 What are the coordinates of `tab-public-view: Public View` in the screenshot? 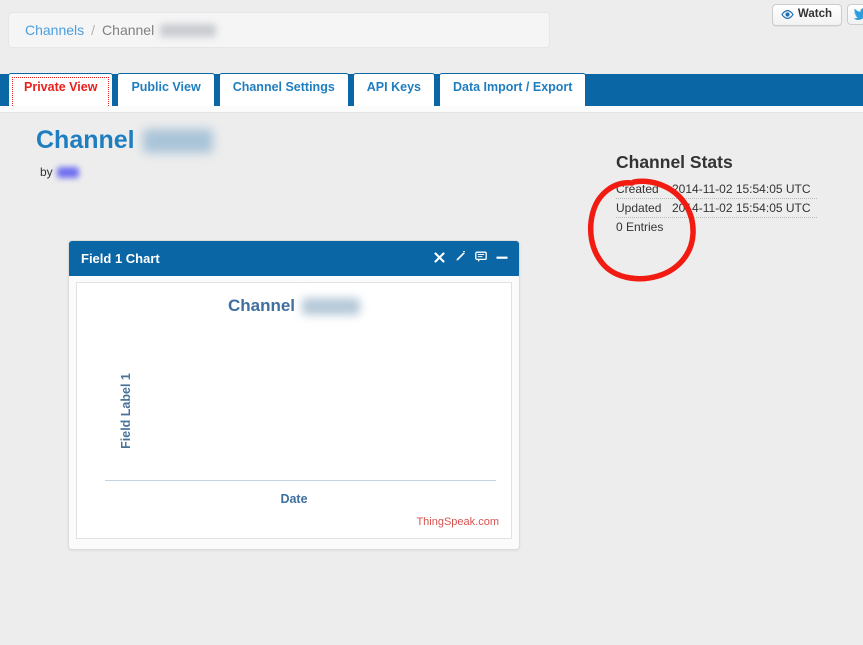 It's located at (166, 89).